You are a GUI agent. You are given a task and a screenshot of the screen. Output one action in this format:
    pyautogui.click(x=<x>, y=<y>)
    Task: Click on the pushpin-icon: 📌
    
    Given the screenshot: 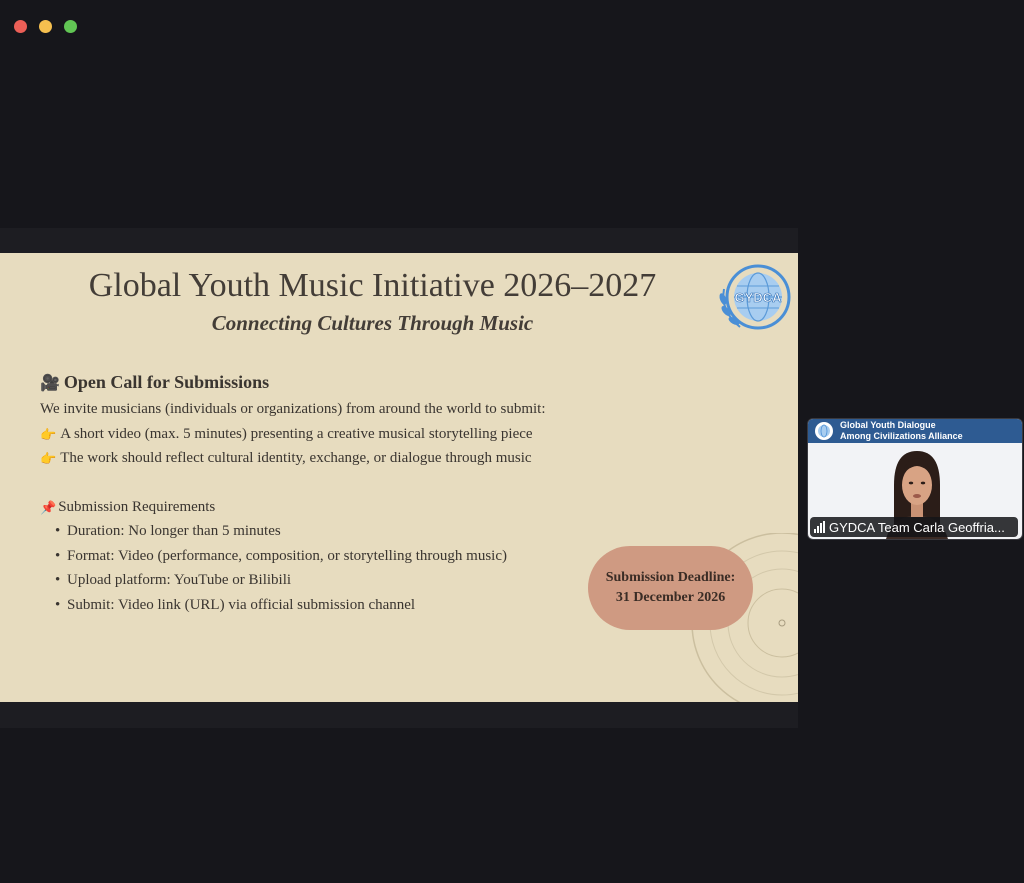 What is the action you would take?
    pyautogui.click(x=48, y=507)
    